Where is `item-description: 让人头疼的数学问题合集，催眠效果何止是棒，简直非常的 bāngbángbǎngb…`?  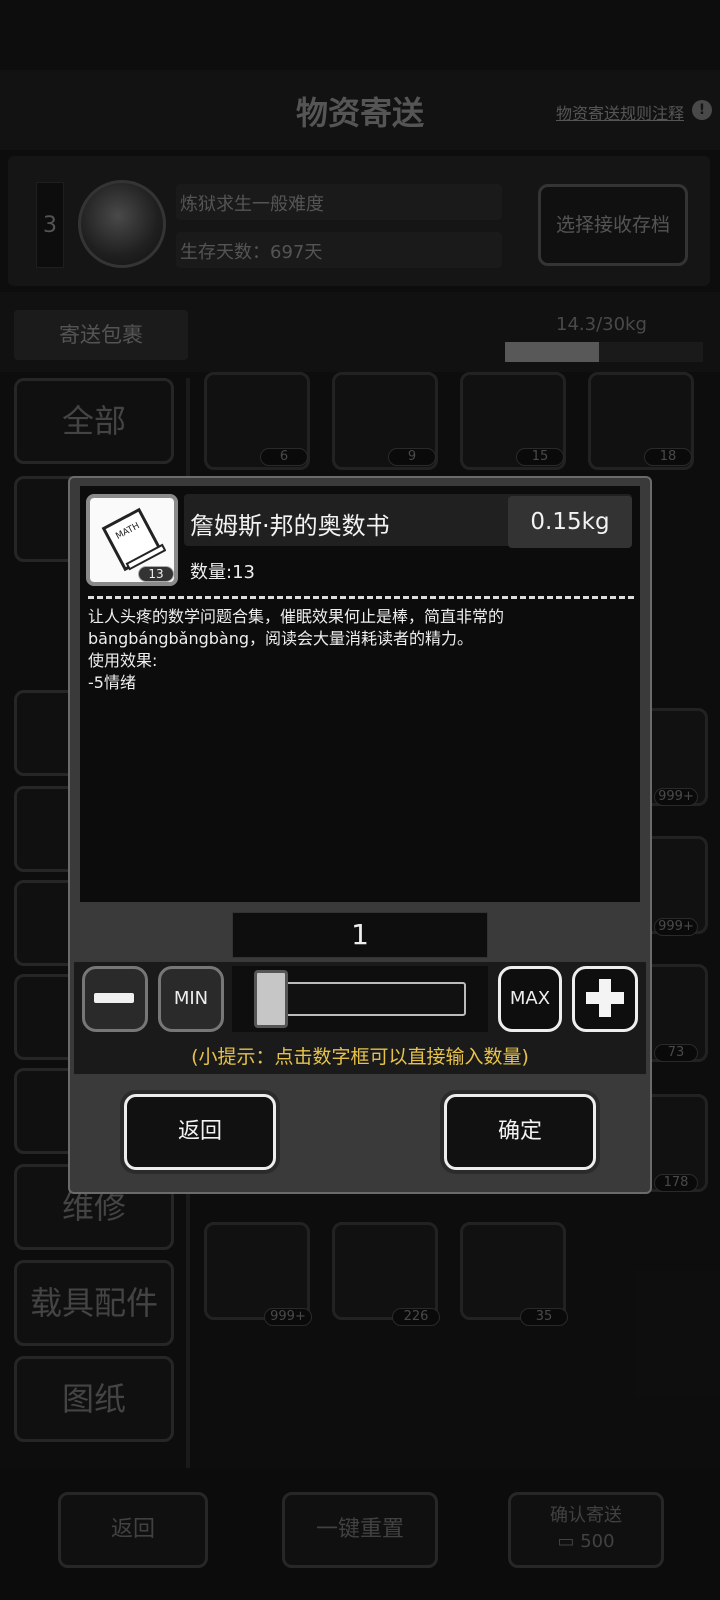 item-description: 让人头疼的数学问题合集，催眠效果何止是棒，简直非常的 bāngbángbǎngb… is located at coordinates (361, 650).